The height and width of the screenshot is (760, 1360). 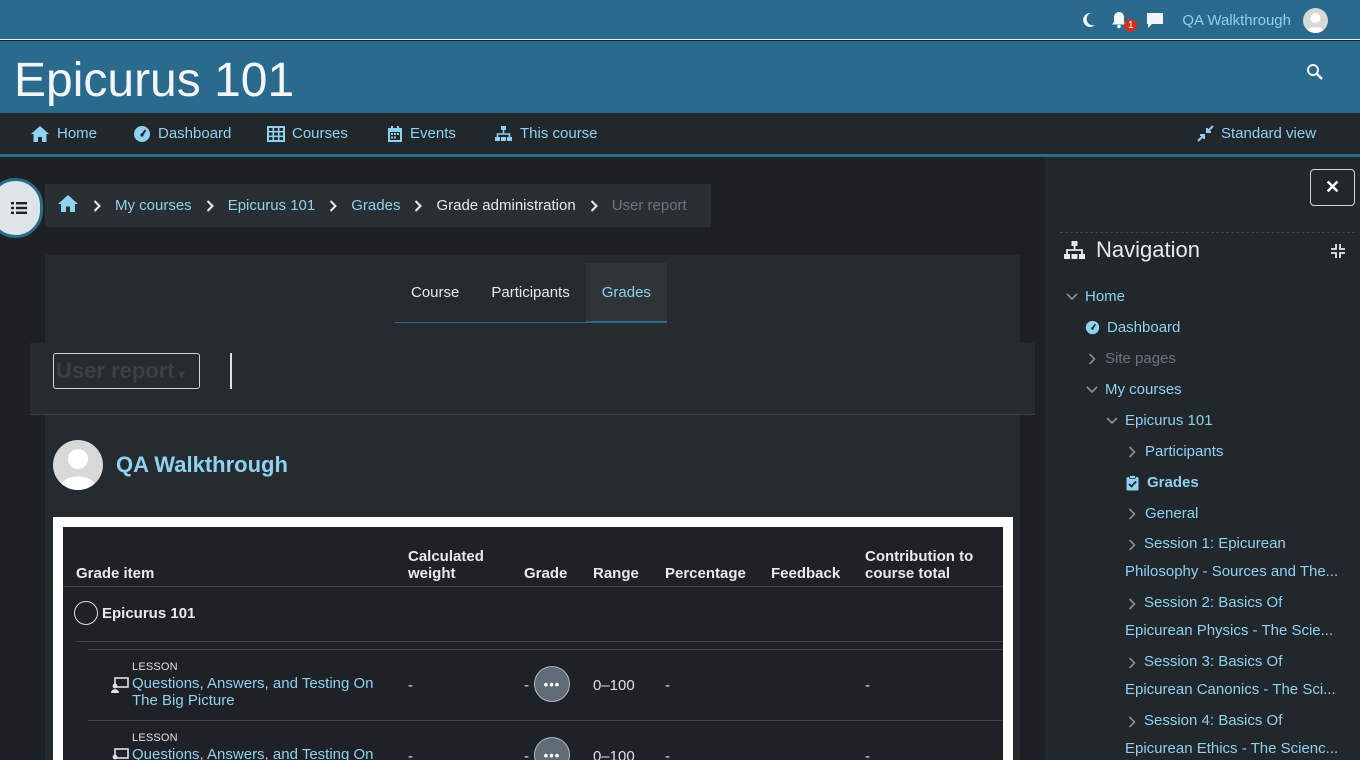 I want to click on close-drawer-button: ✕, so click(x=1332, y=187).